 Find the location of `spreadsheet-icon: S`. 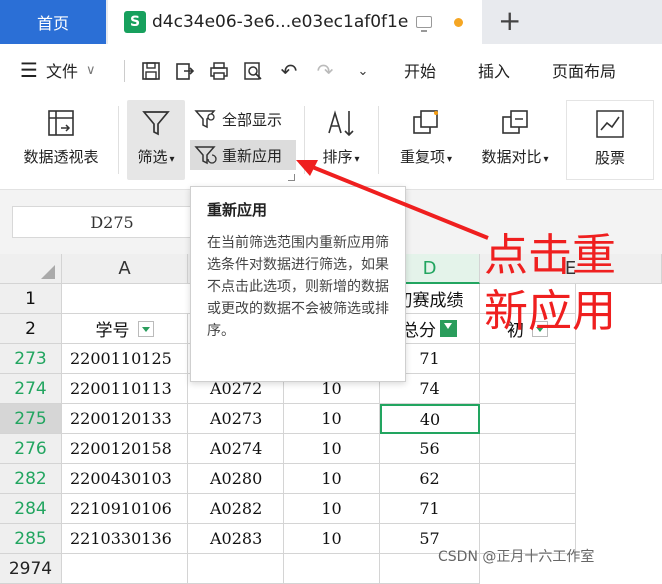

spreadsheet-icon: S is located at coordinates (135, 22).